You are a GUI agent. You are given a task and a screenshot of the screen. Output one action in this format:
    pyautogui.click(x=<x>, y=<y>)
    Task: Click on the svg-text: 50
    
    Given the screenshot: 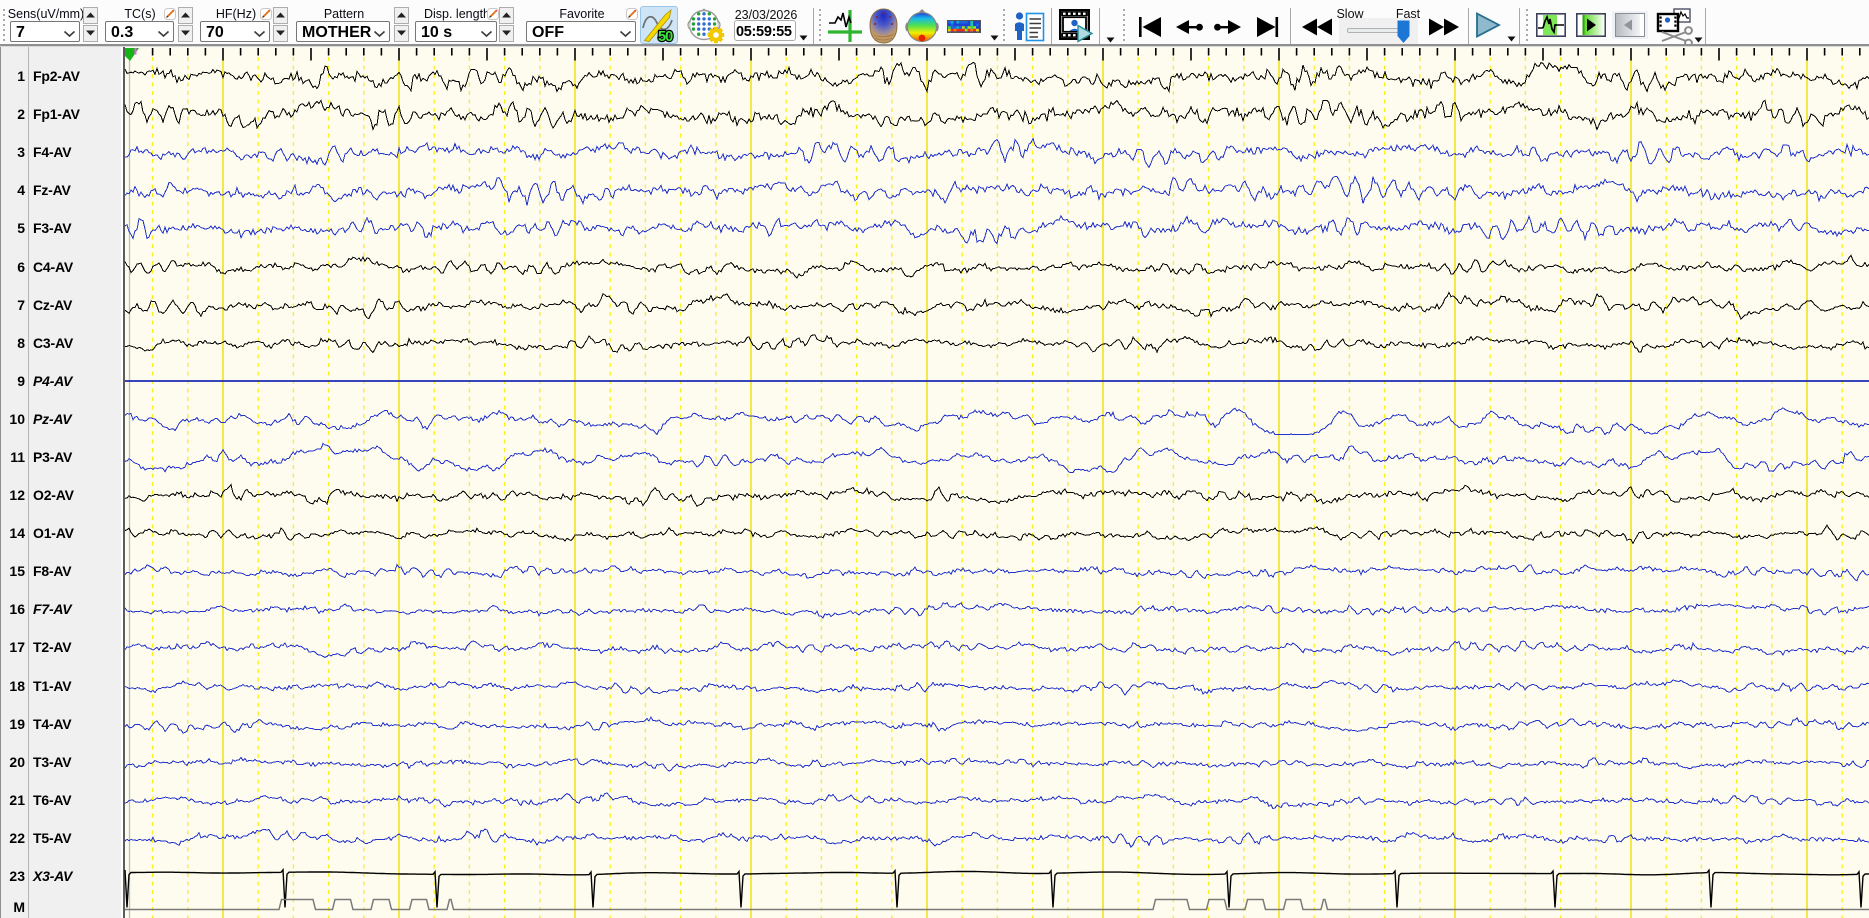 What is the action you would take?
    pyautogui.click(x=665, y=36)
    